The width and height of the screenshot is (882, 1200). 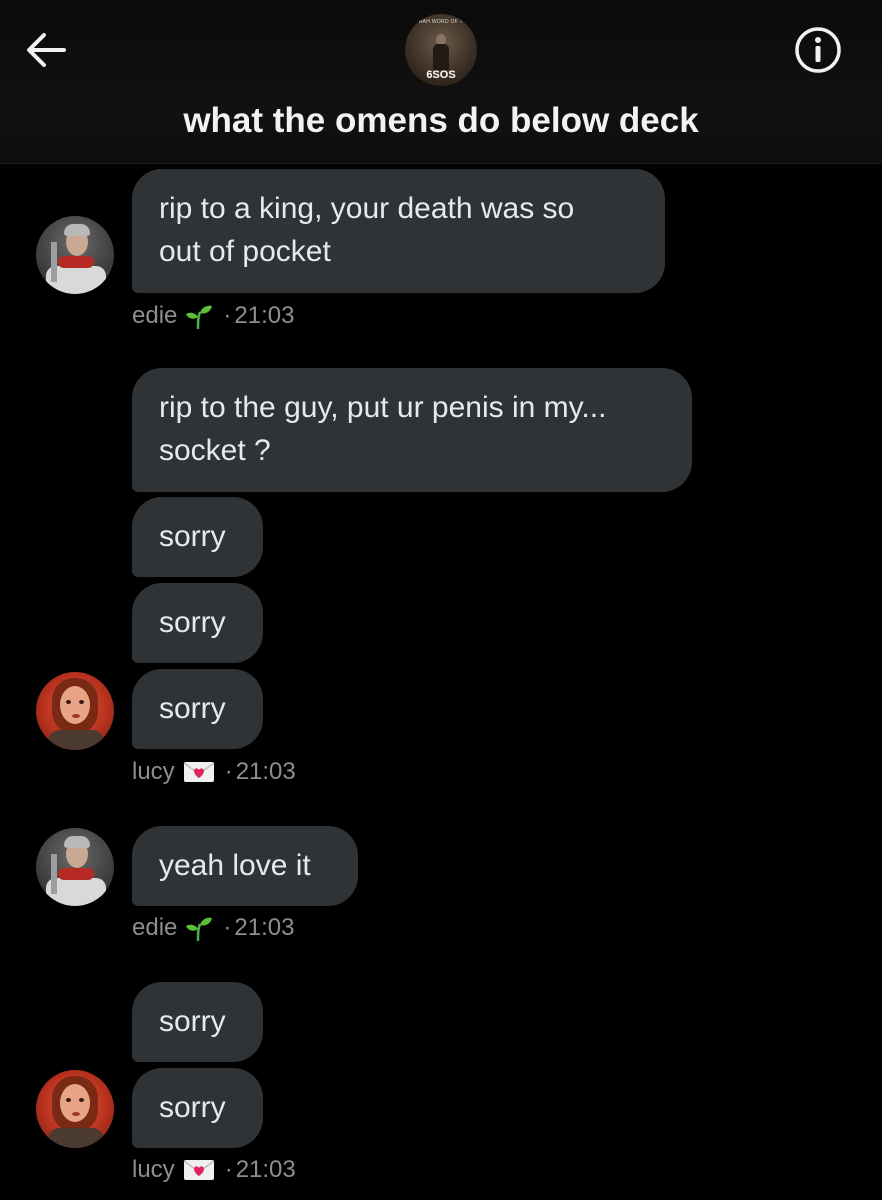 I want to click on message-text-line: socket ?, so click(x=215, y=450).